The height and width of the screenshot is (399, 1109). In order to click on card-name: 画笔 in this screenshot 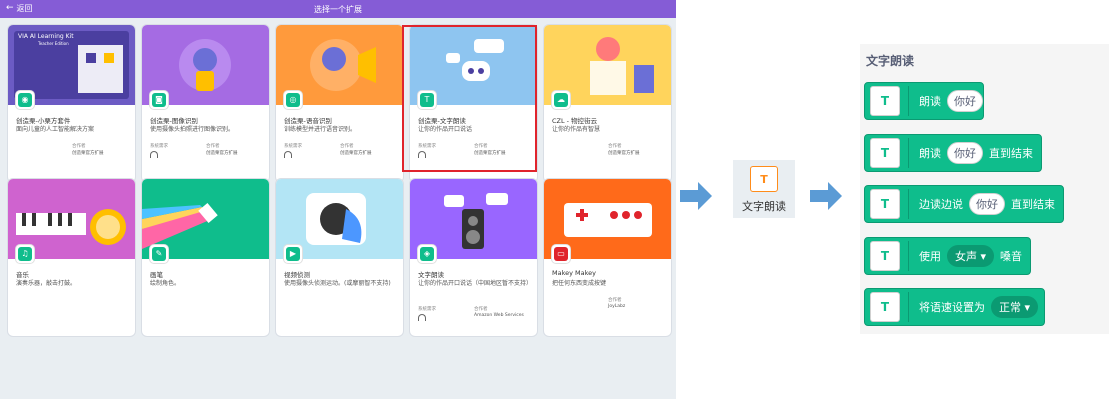, I will do `click(156, 275)`.